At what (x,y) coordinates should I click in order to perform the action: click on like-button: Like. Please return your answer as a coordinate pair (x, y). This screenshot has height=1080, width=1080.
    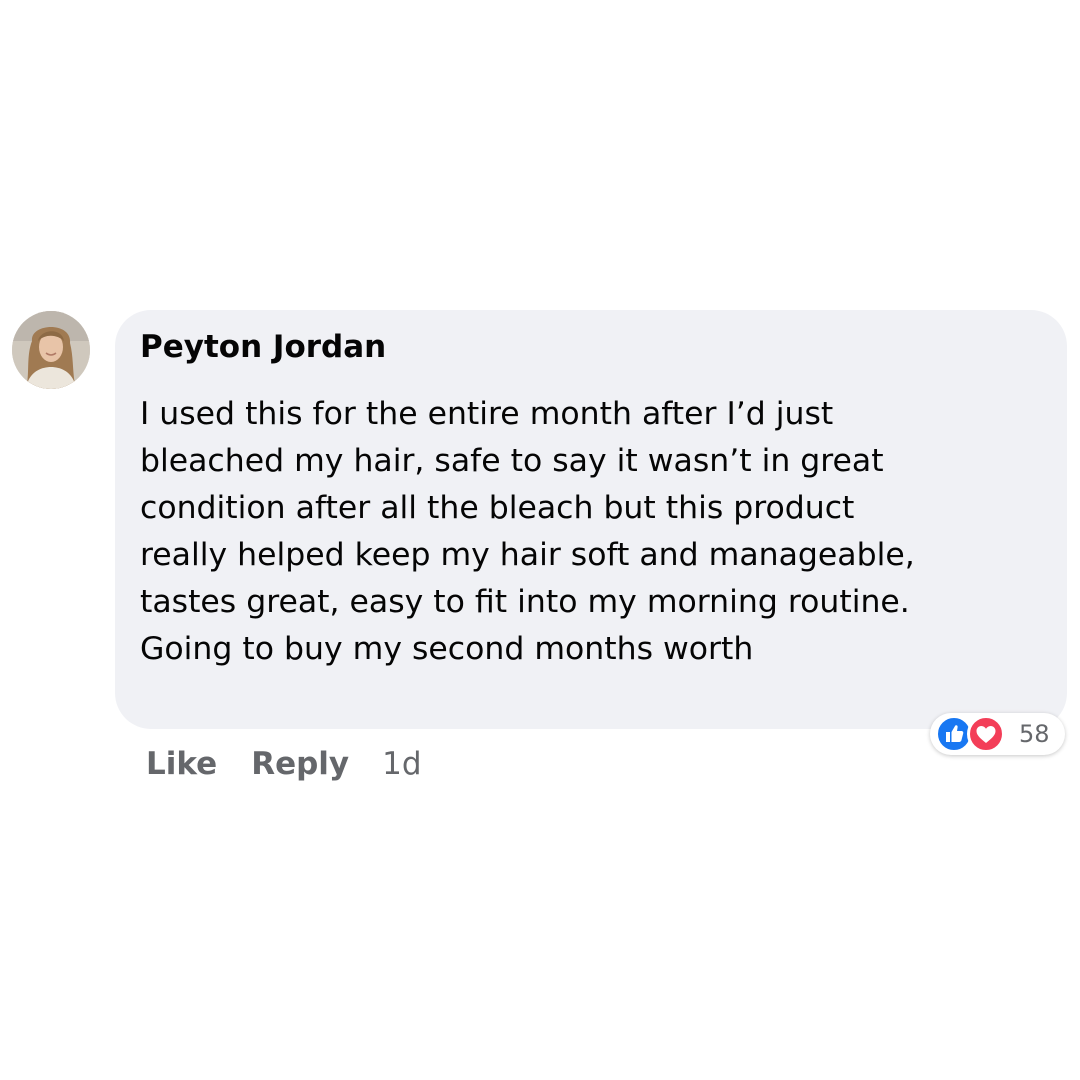
    Looking at the image, I should click on (181, 764).